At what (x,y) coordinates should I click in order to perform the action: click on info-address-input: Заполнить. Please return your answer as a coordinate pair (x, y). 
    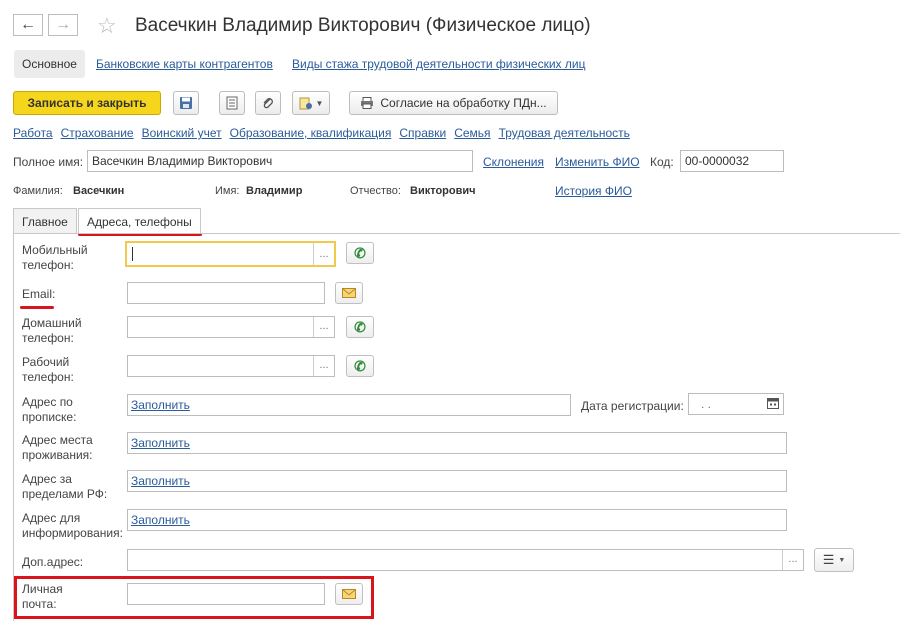
    Looking at the image, I should click on (457, 520).